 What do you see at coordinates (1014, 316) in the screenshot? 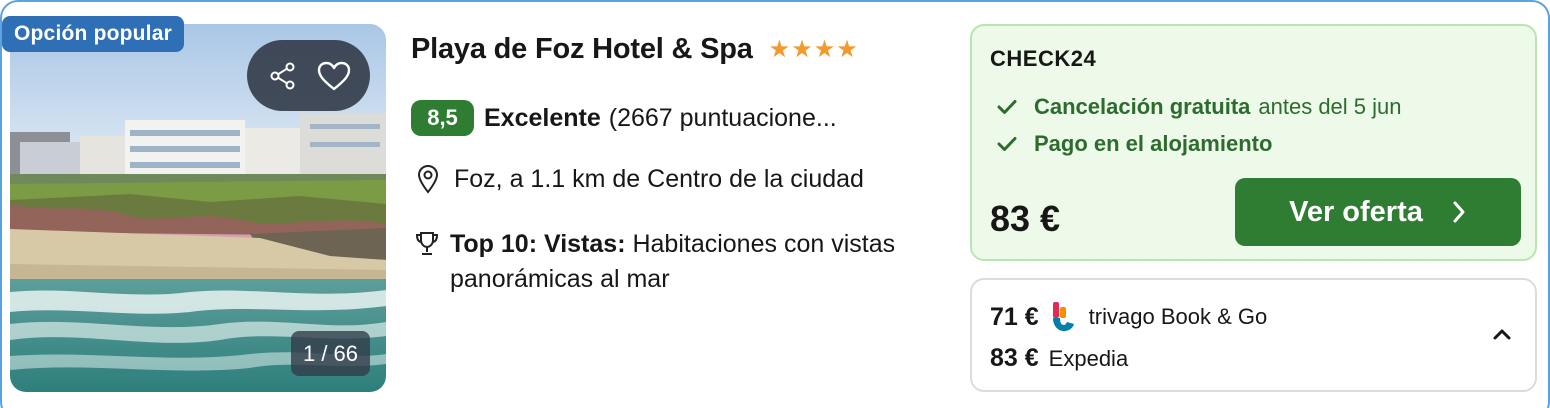
I see `other-offer-price: 71 €` at bounding box center [1014, 316].